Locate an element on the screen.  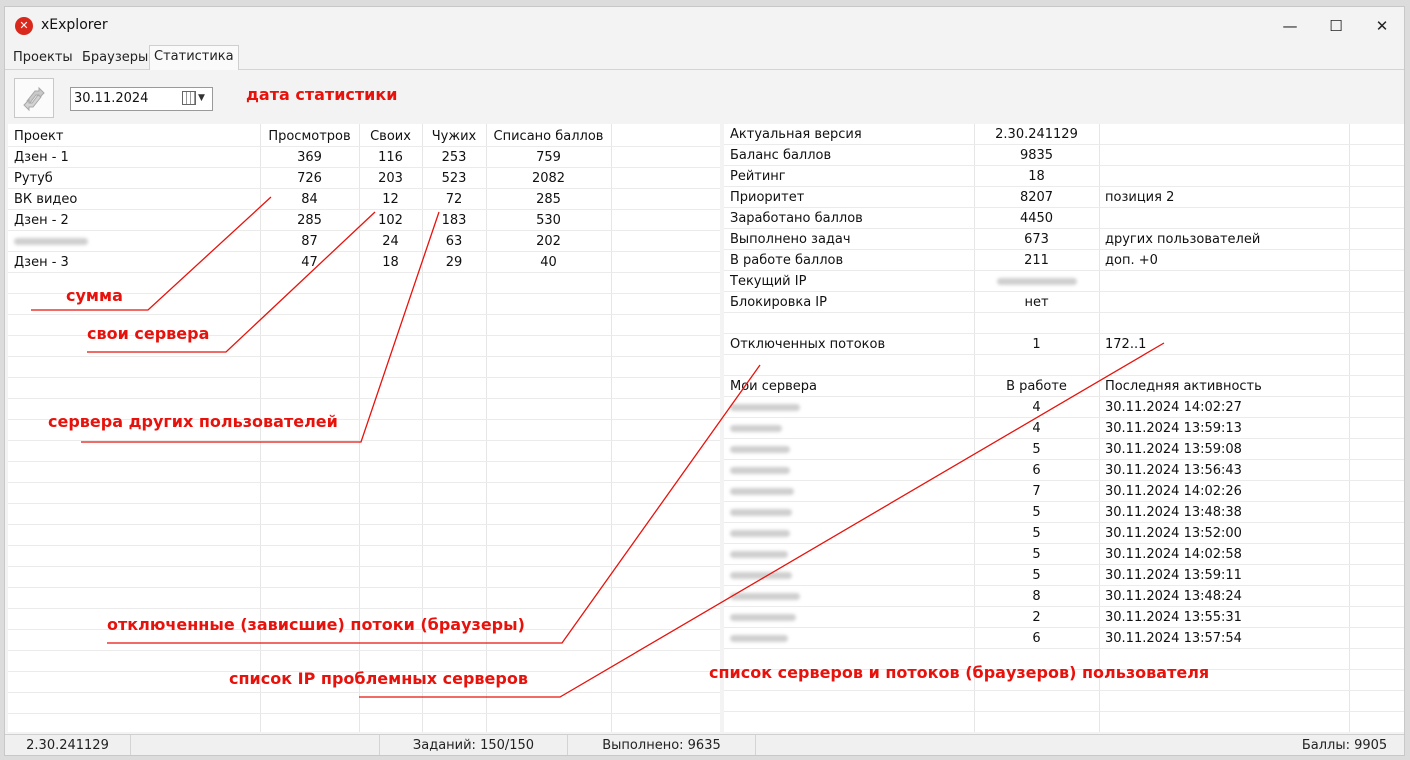
servers-header-work: В работе is located at coordinates (1036, 386).